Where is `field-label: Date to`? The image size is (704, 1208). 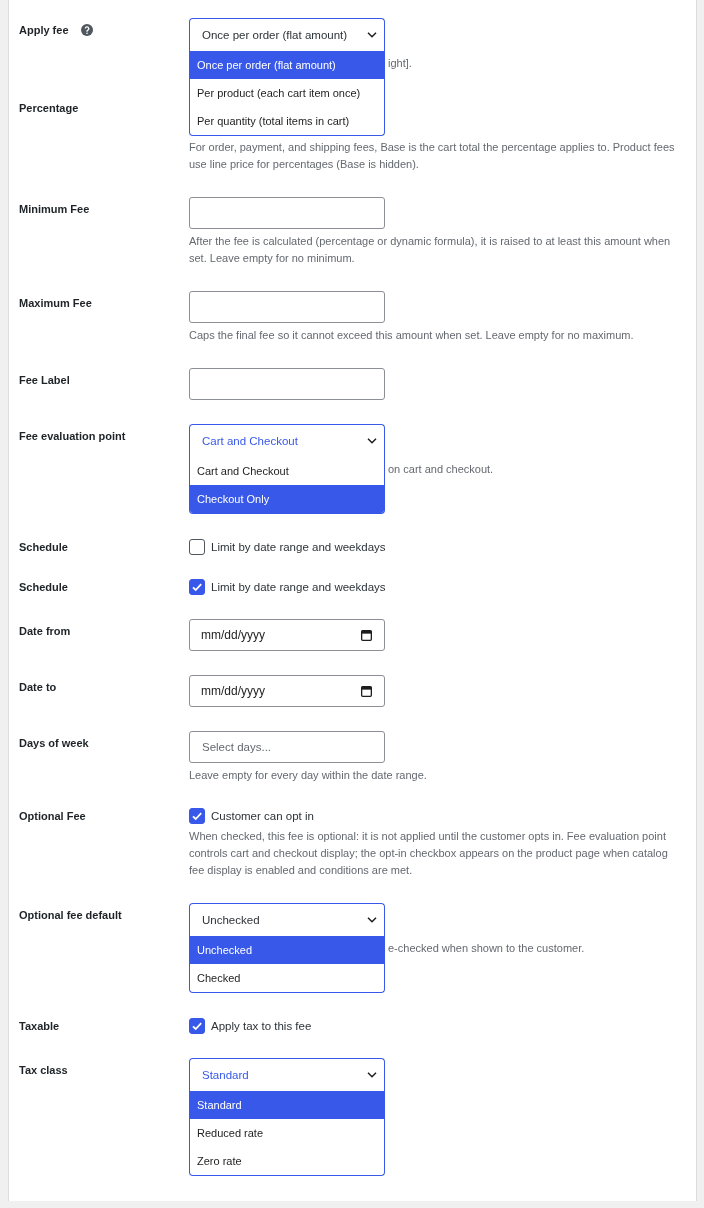 field-label: Date to is located at coordinates (38, 687).